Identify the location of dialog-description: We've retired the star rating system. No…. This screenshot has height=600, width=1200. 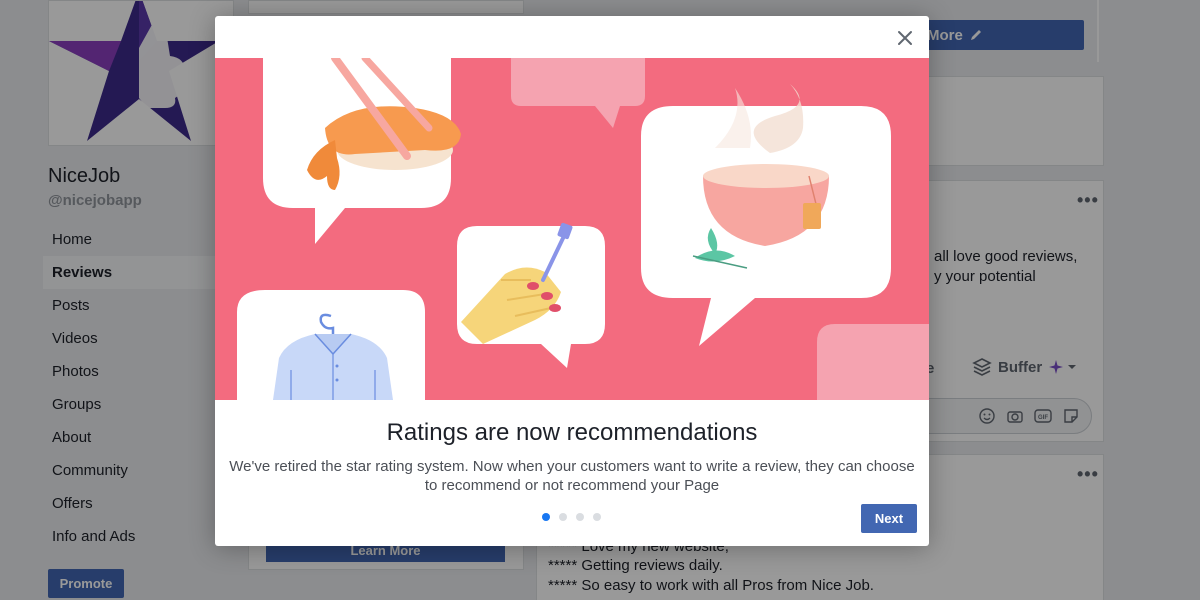
(572, 476).